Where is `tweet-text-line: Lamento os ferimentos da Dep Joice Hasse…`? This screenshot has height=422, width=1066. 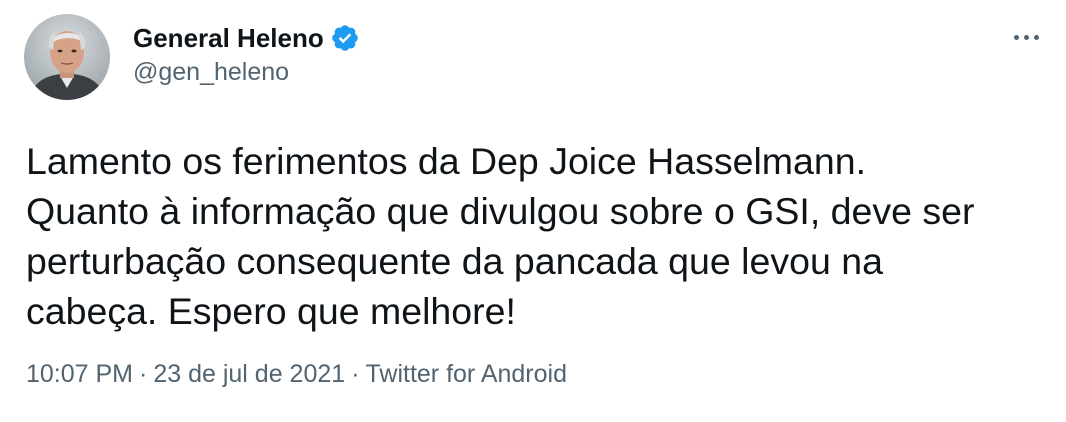 tweet-text-line: Lamento os ferimentos da Dep Joice Hasse… is located at coordinates (446, 161).